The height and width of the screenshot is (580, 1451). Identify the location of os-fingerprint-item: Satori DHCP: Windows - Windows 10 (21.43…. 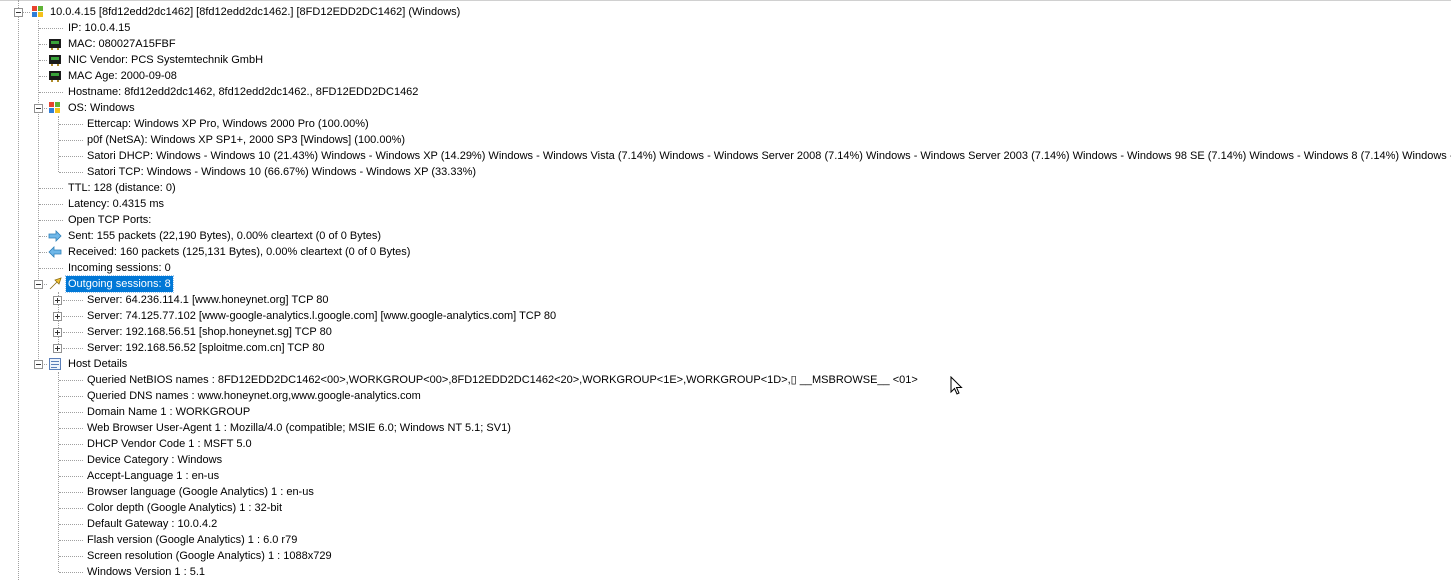
(768, 156).